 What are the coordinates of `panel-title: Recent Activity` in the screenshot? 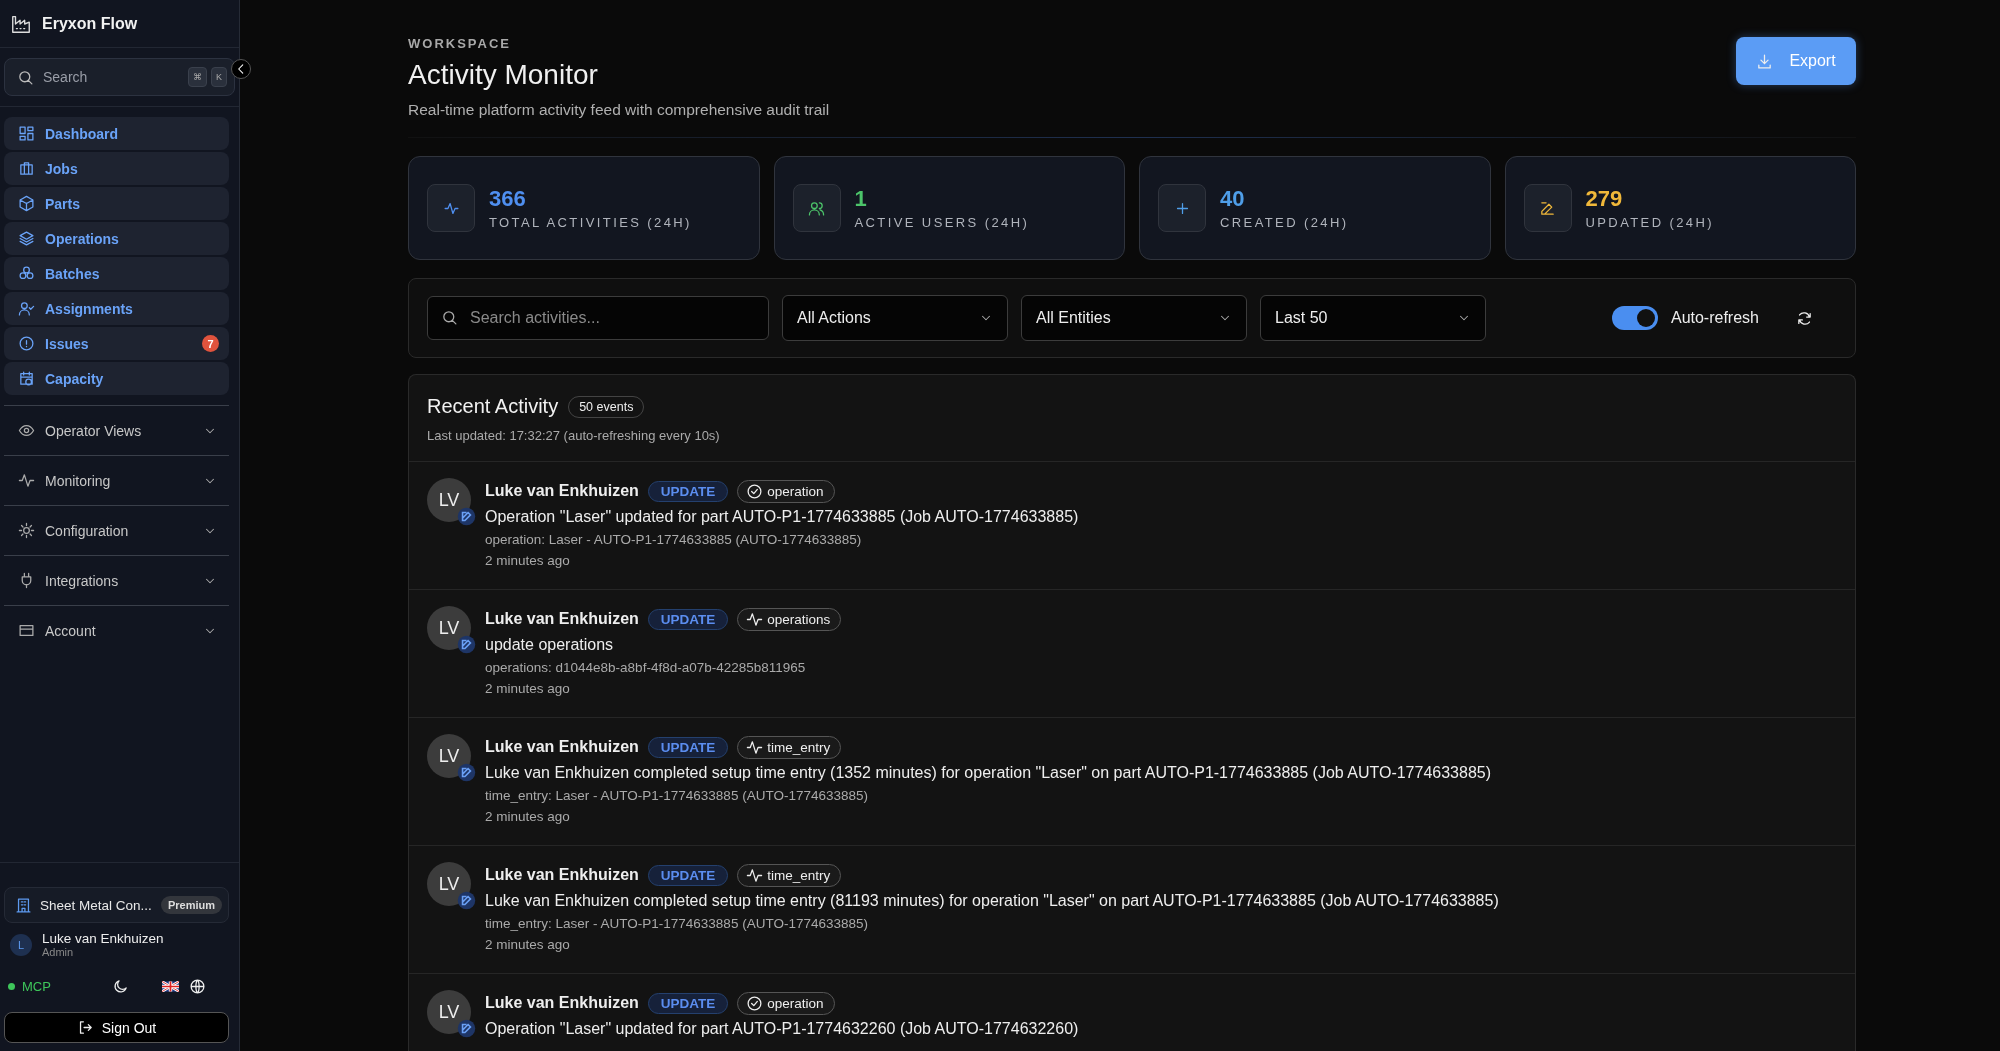 It's located at (493, 406).